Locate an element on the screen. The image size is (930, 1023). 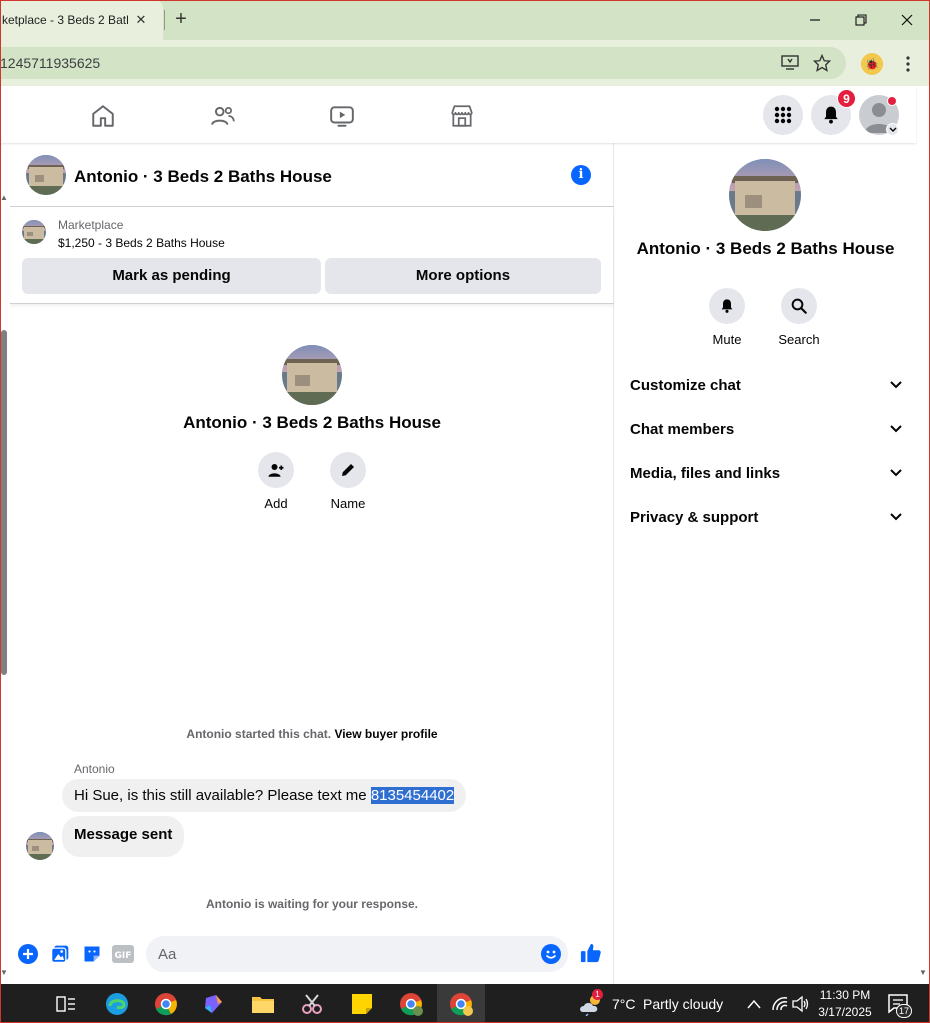
close-window-icon is located at coordinates (907, 20).